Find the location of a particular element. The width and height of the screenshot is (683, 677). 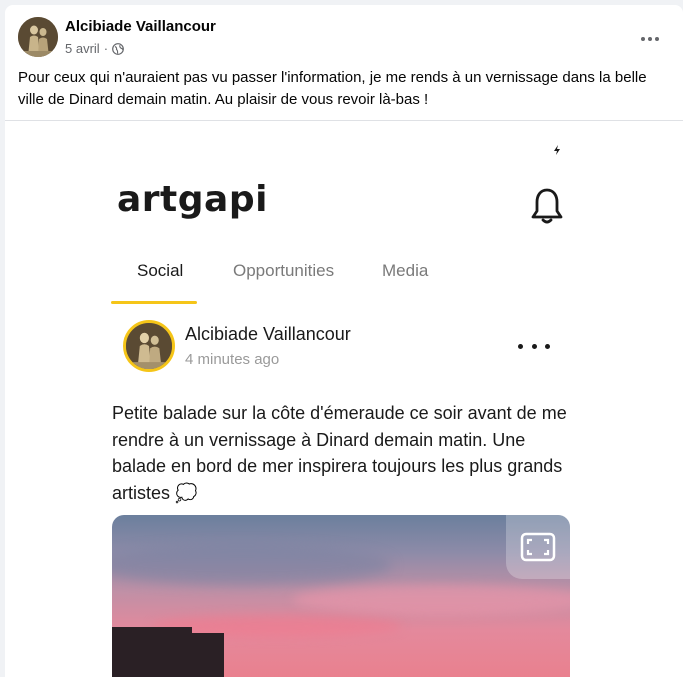

more-options-button is located at coordinates (650, 39).